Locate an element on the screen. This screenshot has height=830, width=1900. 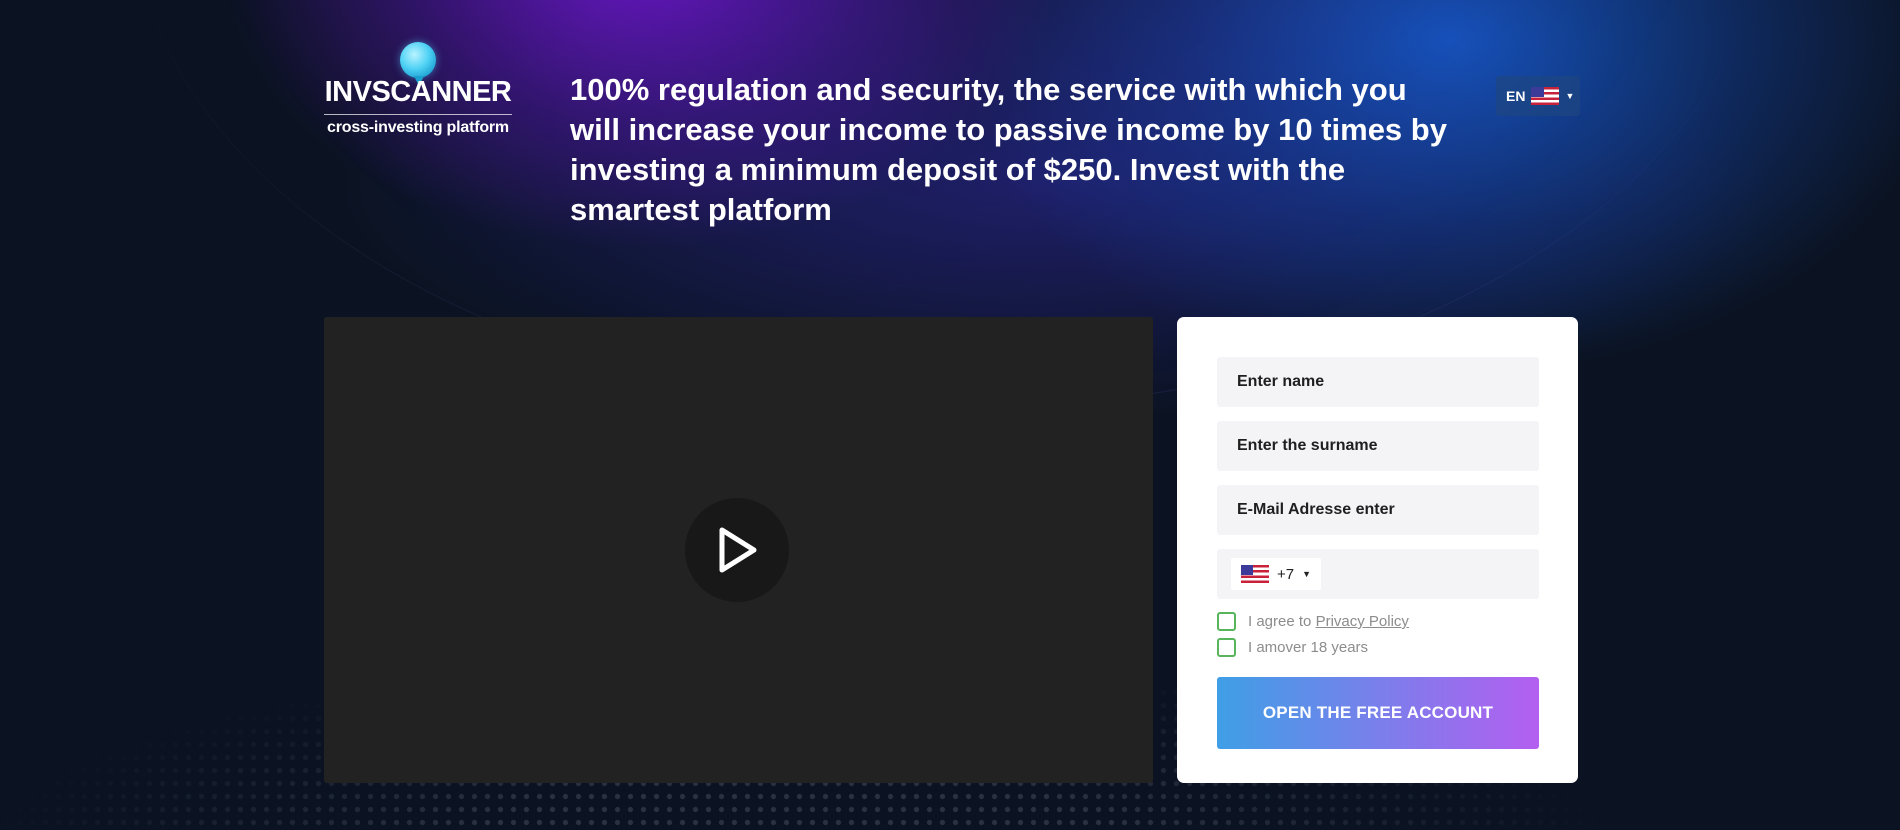
privacy-agreement-row: I agree to Privacy Policy is located at coordinates (1313, 621).